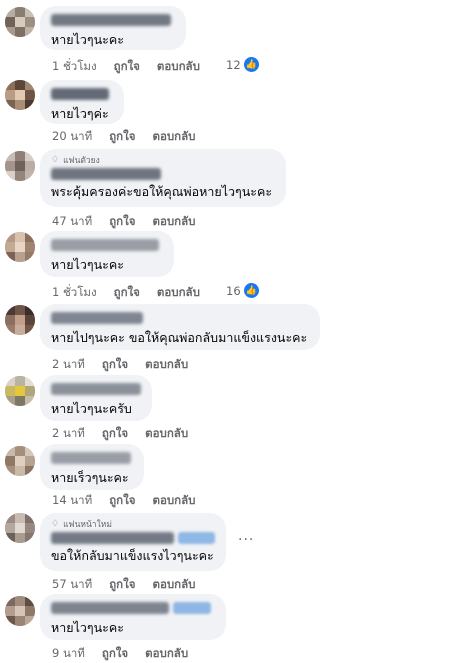 The height and width of the screenshot is (663, 464). I want to click on comment-actions: 9 นาที ถูกใจ ตอบกลับ, so click(128, 654).